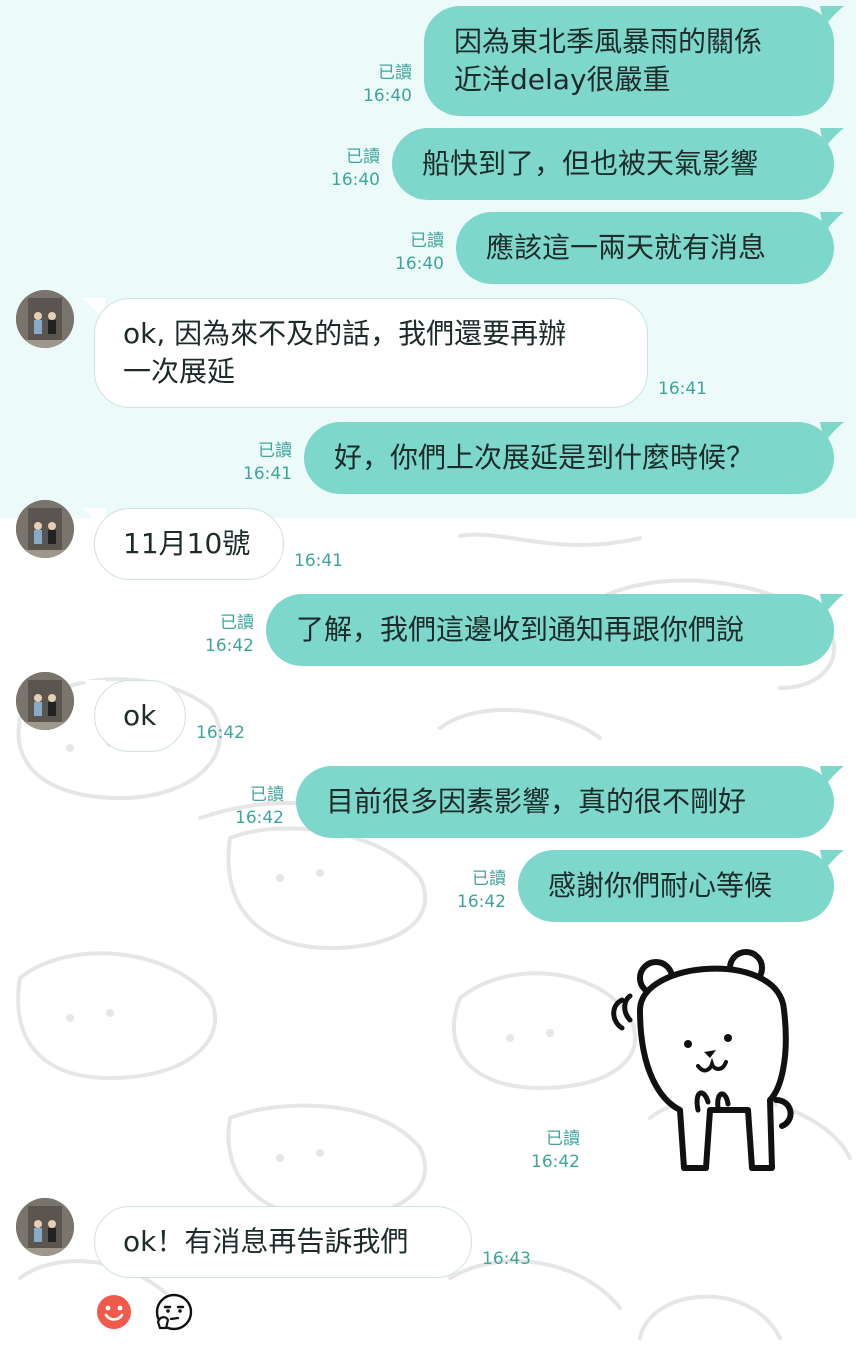 The width and height of the screenshot is (856, 1348). I want to click on outgoing-message-bubble: 目前很多因素影響，真的很不剛好, so click(565, 802).